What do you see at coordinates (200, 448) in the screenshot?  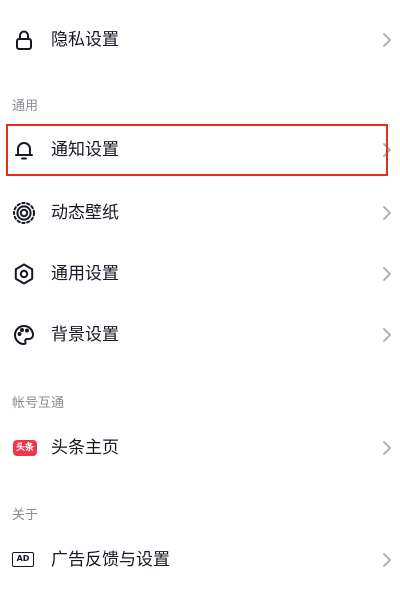 I see `settings-item-toutiao: 头条 头条主页` at bounding box center [200, 448].